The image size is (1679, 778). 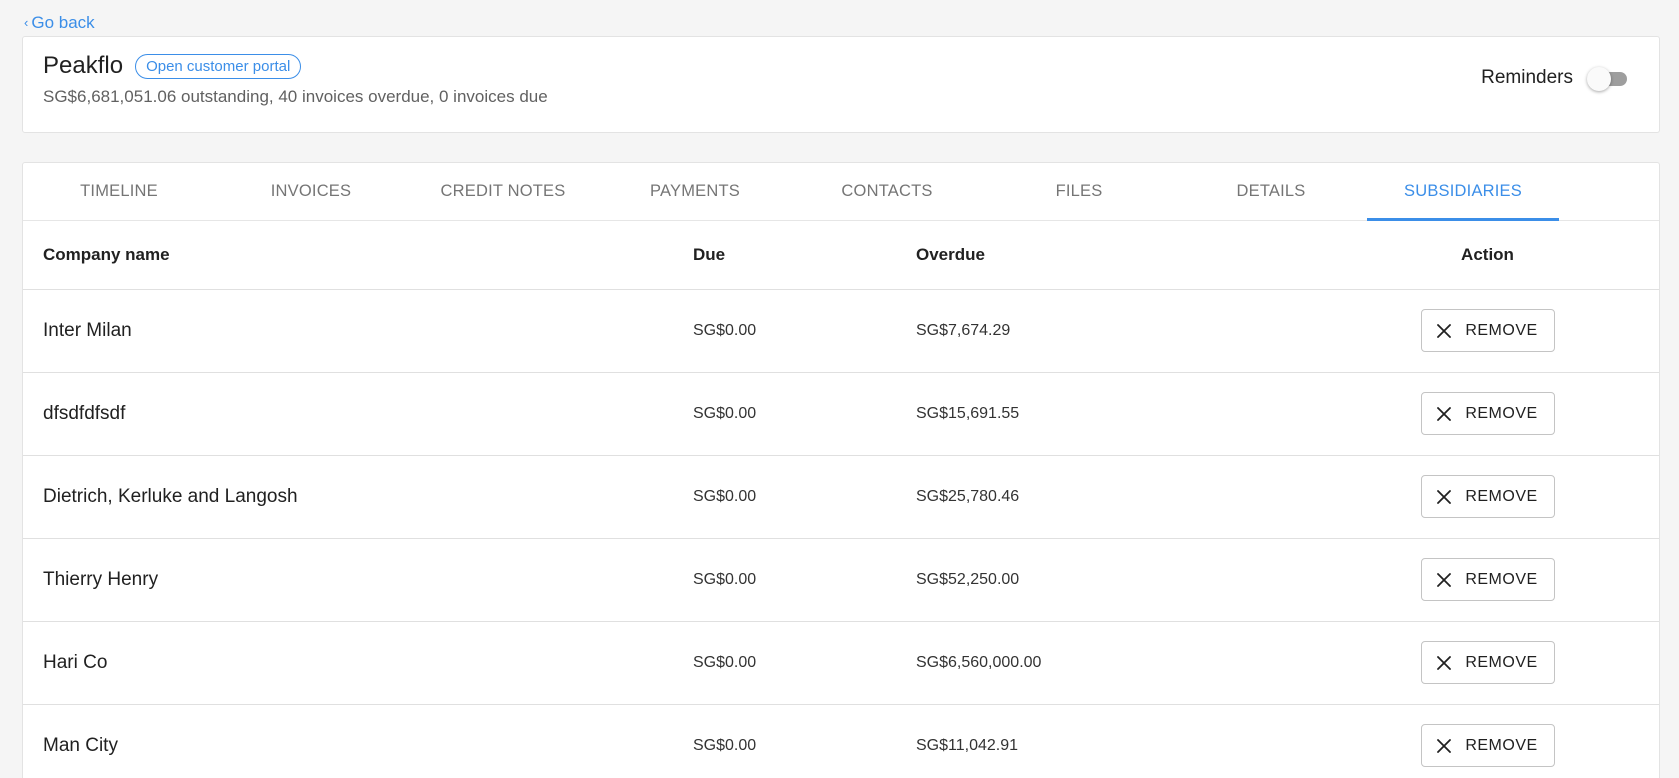 I want to click on overdue-cell: SG$52,250.00, so click(x=1116, y=580).